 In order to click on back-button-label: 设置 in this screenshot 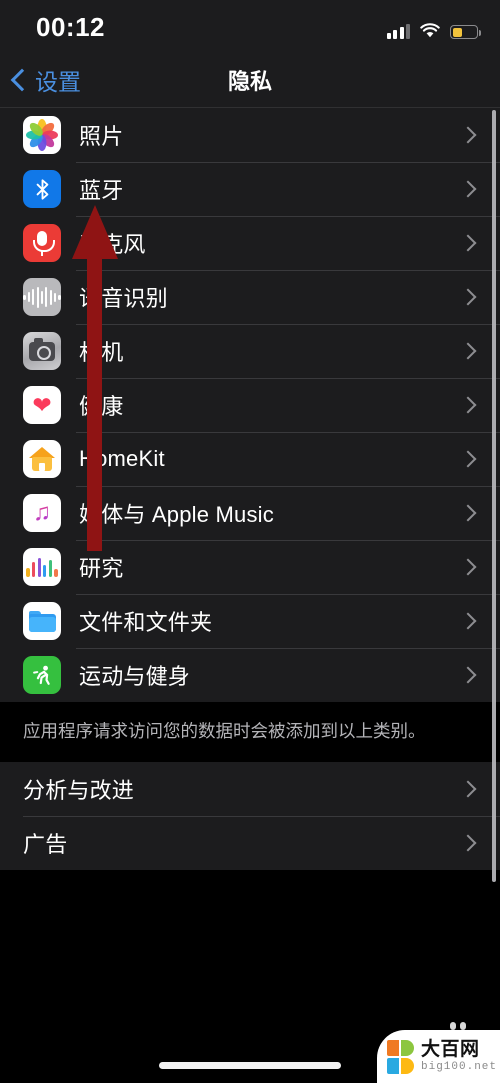, I will do `click(58, 82)`.